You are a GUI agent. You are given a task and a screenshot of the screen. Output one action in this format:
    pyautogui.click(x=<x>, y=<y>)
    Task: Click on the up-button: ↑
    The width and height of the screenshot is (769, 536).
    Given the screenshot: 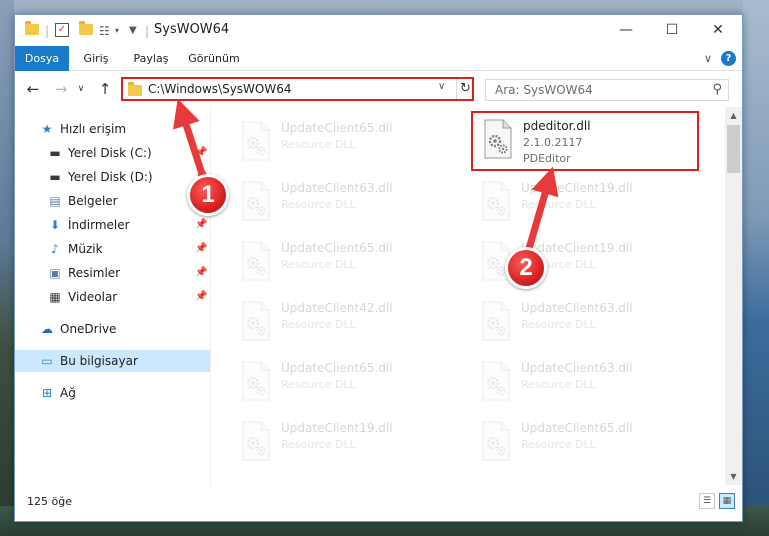 What is the action you would take?
    pyautogui.click(x=105, y=89)
    